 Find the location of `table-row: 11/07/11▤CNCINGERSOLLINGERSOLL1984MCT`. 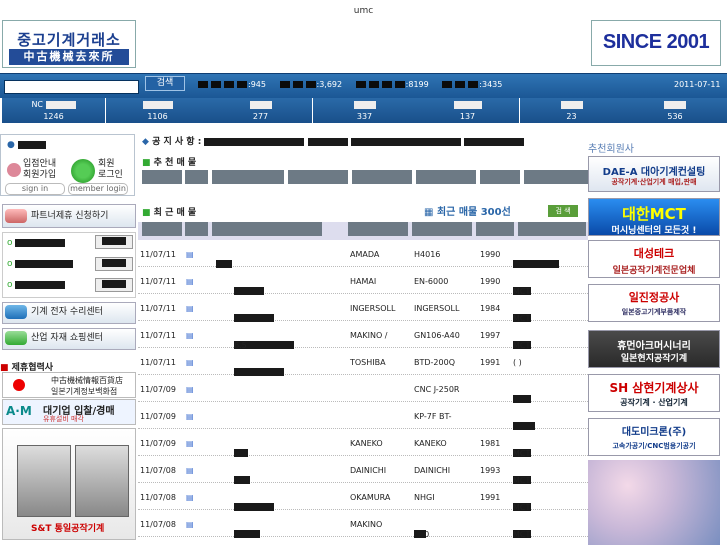

table-row: 11/07/11▤CNCINGERSOLLINGERSOLL1984MCT is located at coordinates (363, 308).